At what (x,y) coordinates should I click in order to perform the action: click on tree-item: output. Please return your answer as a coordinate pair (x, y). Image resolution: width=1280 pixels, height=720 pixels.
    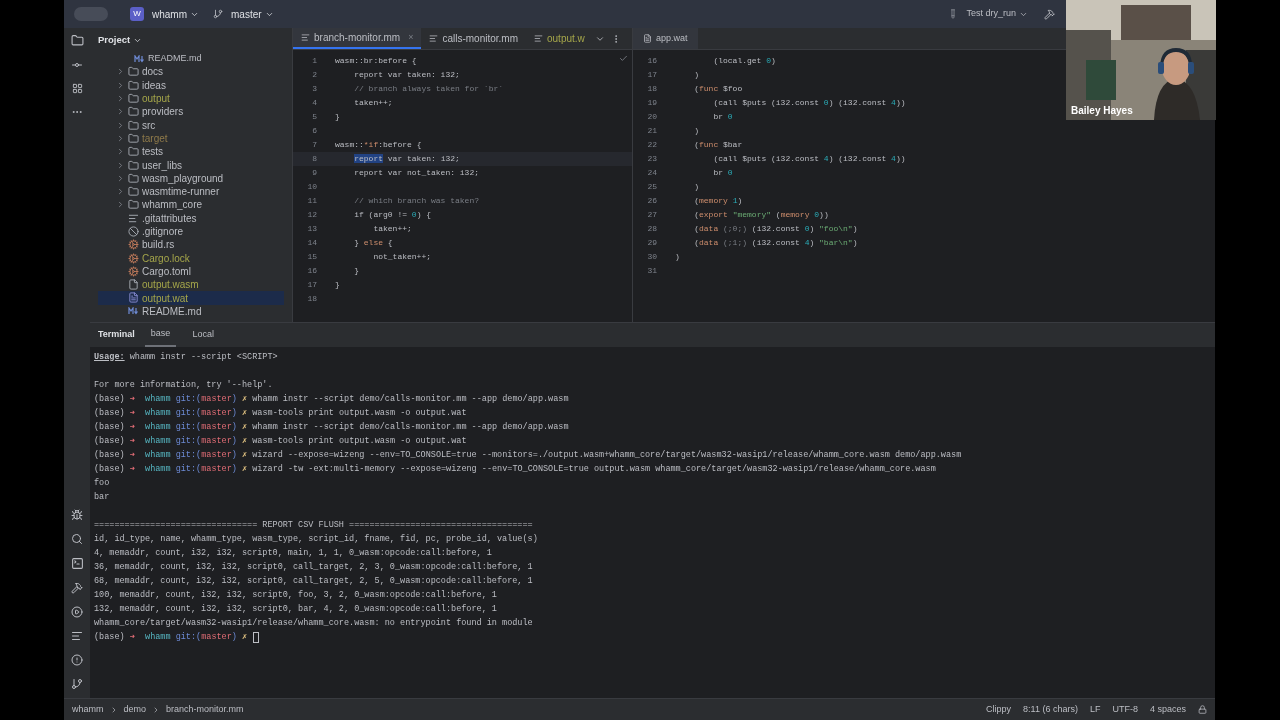
    Looking at the image, I should click on (156, 99).